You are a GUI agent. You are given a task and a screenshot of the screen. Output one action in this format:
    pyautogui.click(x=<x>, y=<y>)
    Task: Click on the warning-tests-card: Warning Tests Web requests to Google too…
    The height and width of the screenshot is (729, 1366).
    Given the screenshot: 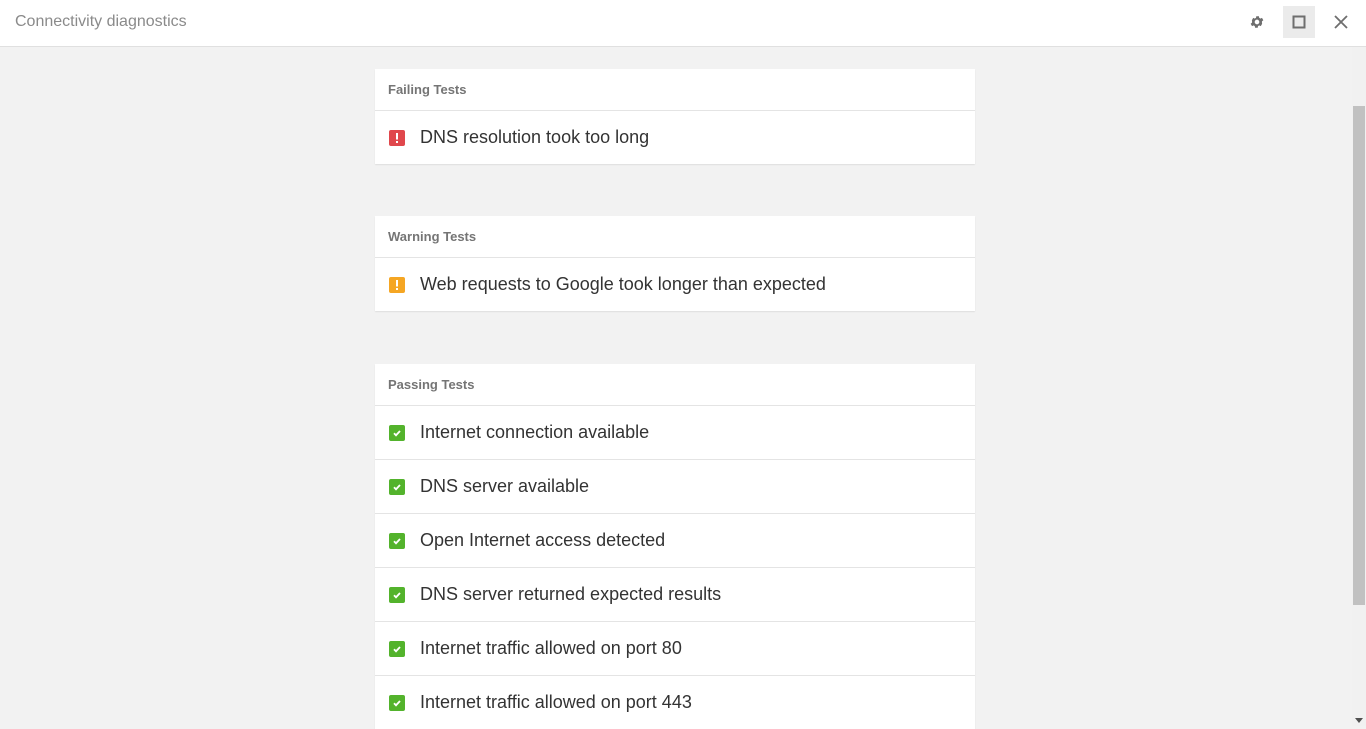 What is the action you would take?
    pyautogui.click(x=675, y=263)
    